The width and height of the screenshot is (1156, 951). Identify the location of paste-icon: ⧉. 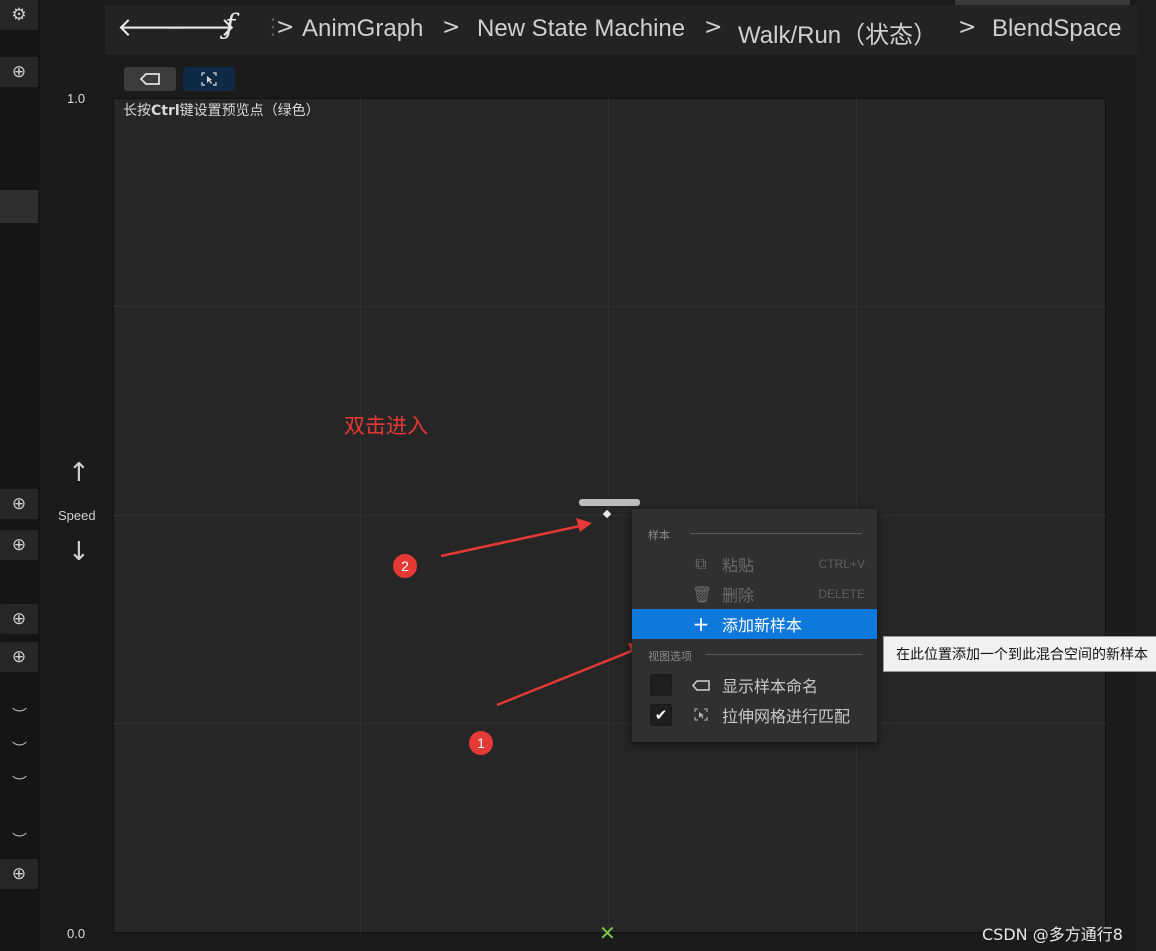
(701, 563).